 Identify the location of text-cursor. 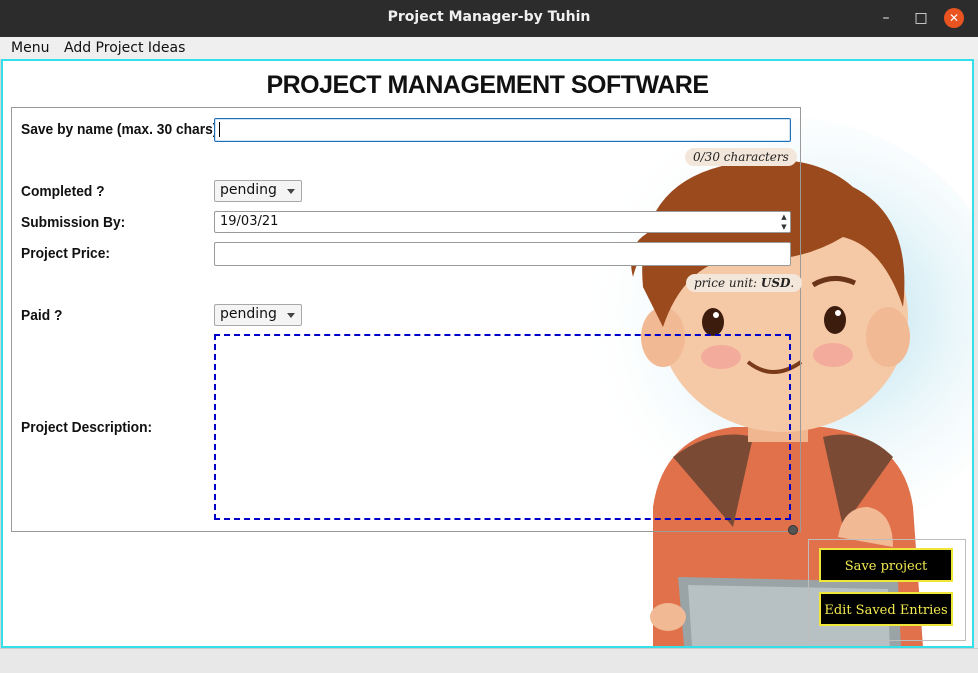
(219, 129).